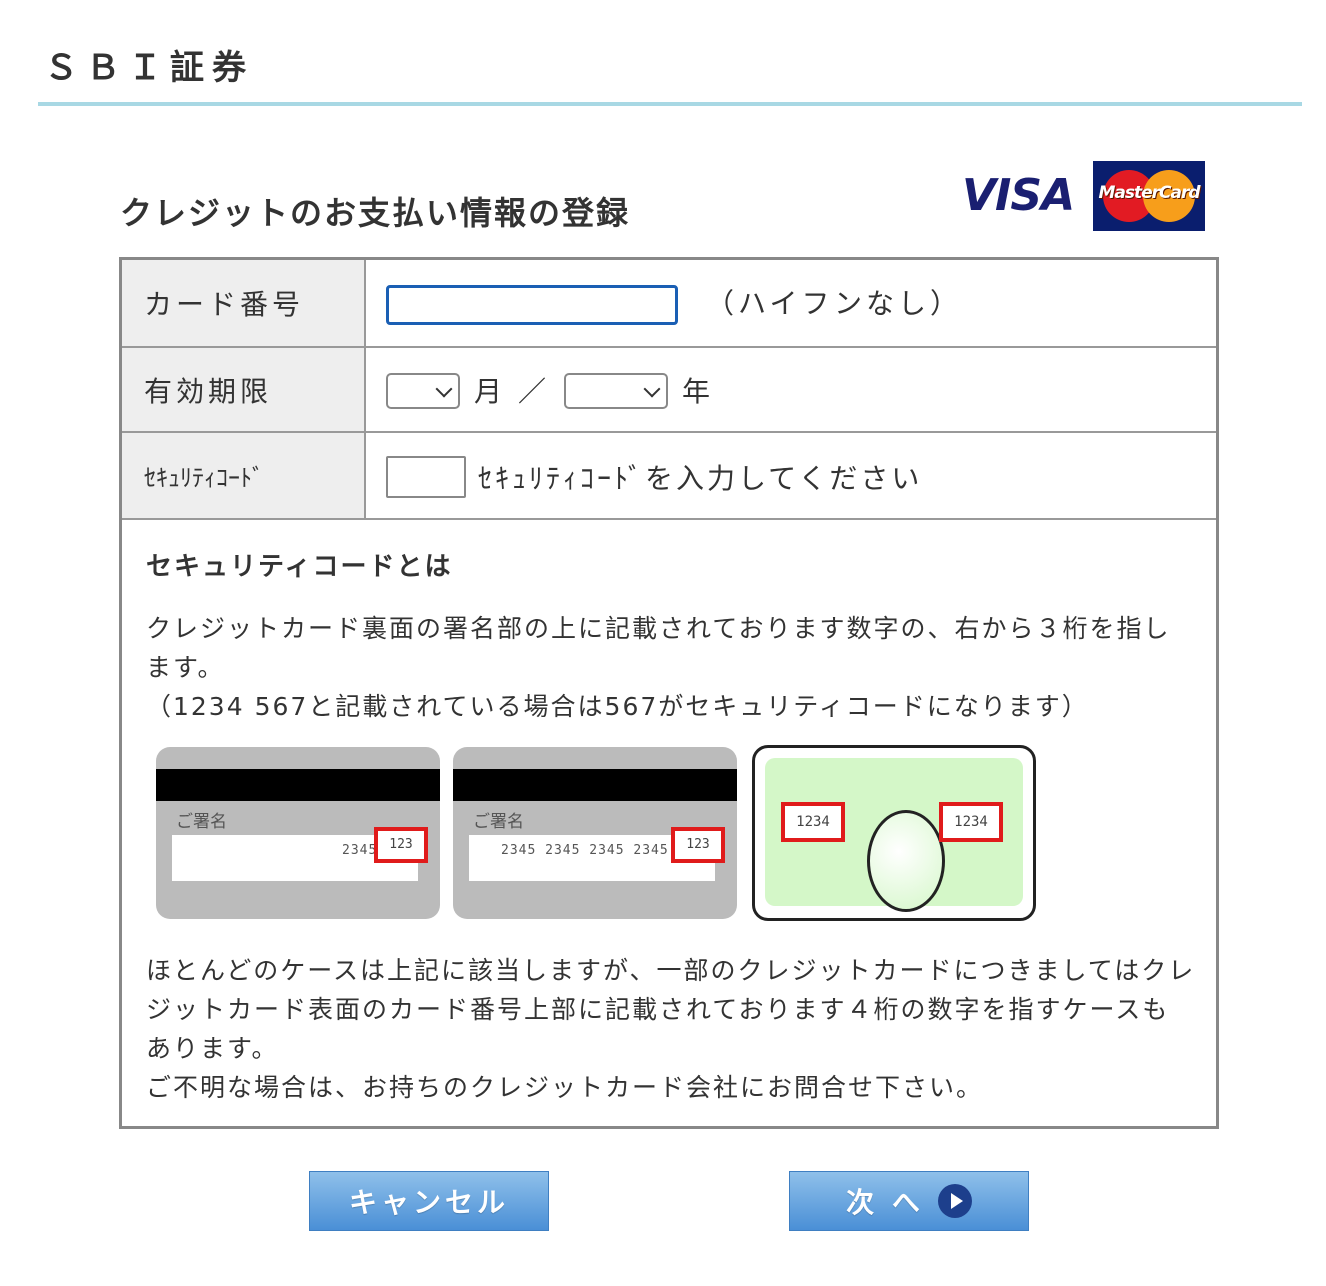  Describe the element at coordinates (375, 213) in the screenshot. I see `page-title: クレジットのお支払い情報の登録` at that location.